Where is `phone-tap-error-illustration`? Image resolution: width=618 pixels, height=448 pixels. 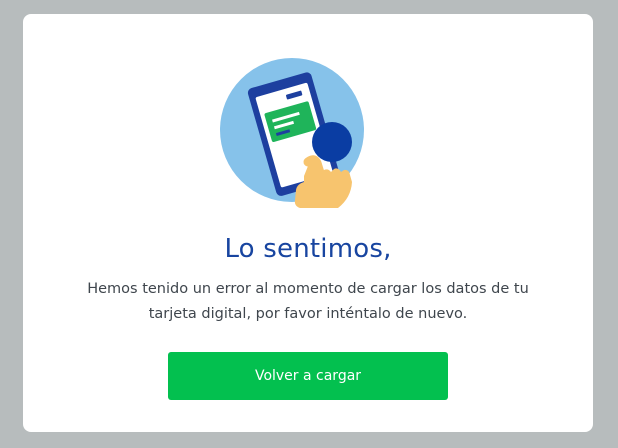 phone-tap-error-illustration is located at coordinates (292, 133).